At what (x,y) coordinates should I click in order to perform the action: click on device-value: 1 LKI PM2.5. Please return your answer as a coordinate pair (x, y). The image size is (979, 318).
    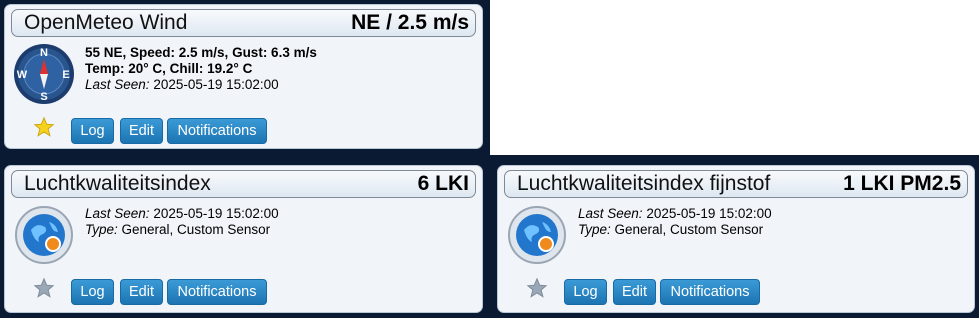
    Looking at the image, I should click on (902, 183).